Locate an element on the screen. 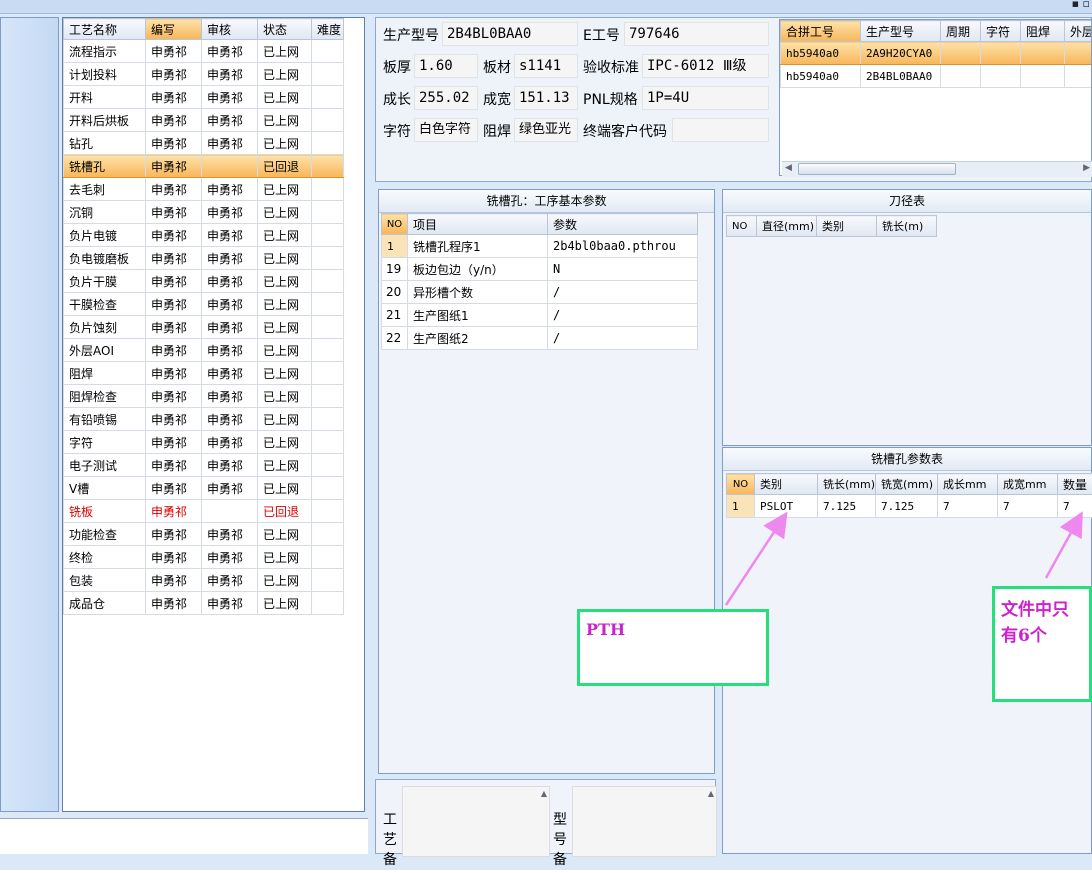 This screenshot has width=1092, height=870. arrow-to-pslot is located at coordinates (754, 562).